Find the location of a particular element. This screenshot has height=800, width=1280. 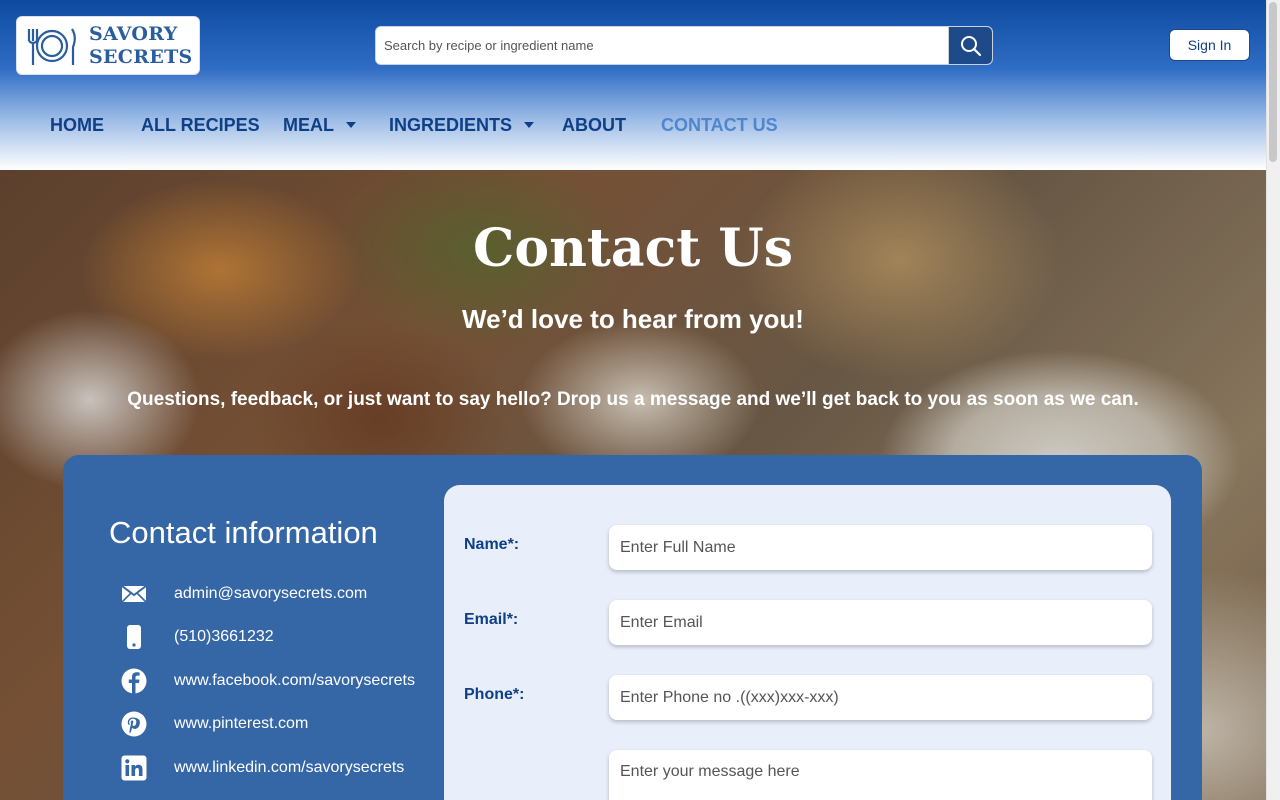

contact-phone-row: (510)3661232 is located at coordinates (197, 637).